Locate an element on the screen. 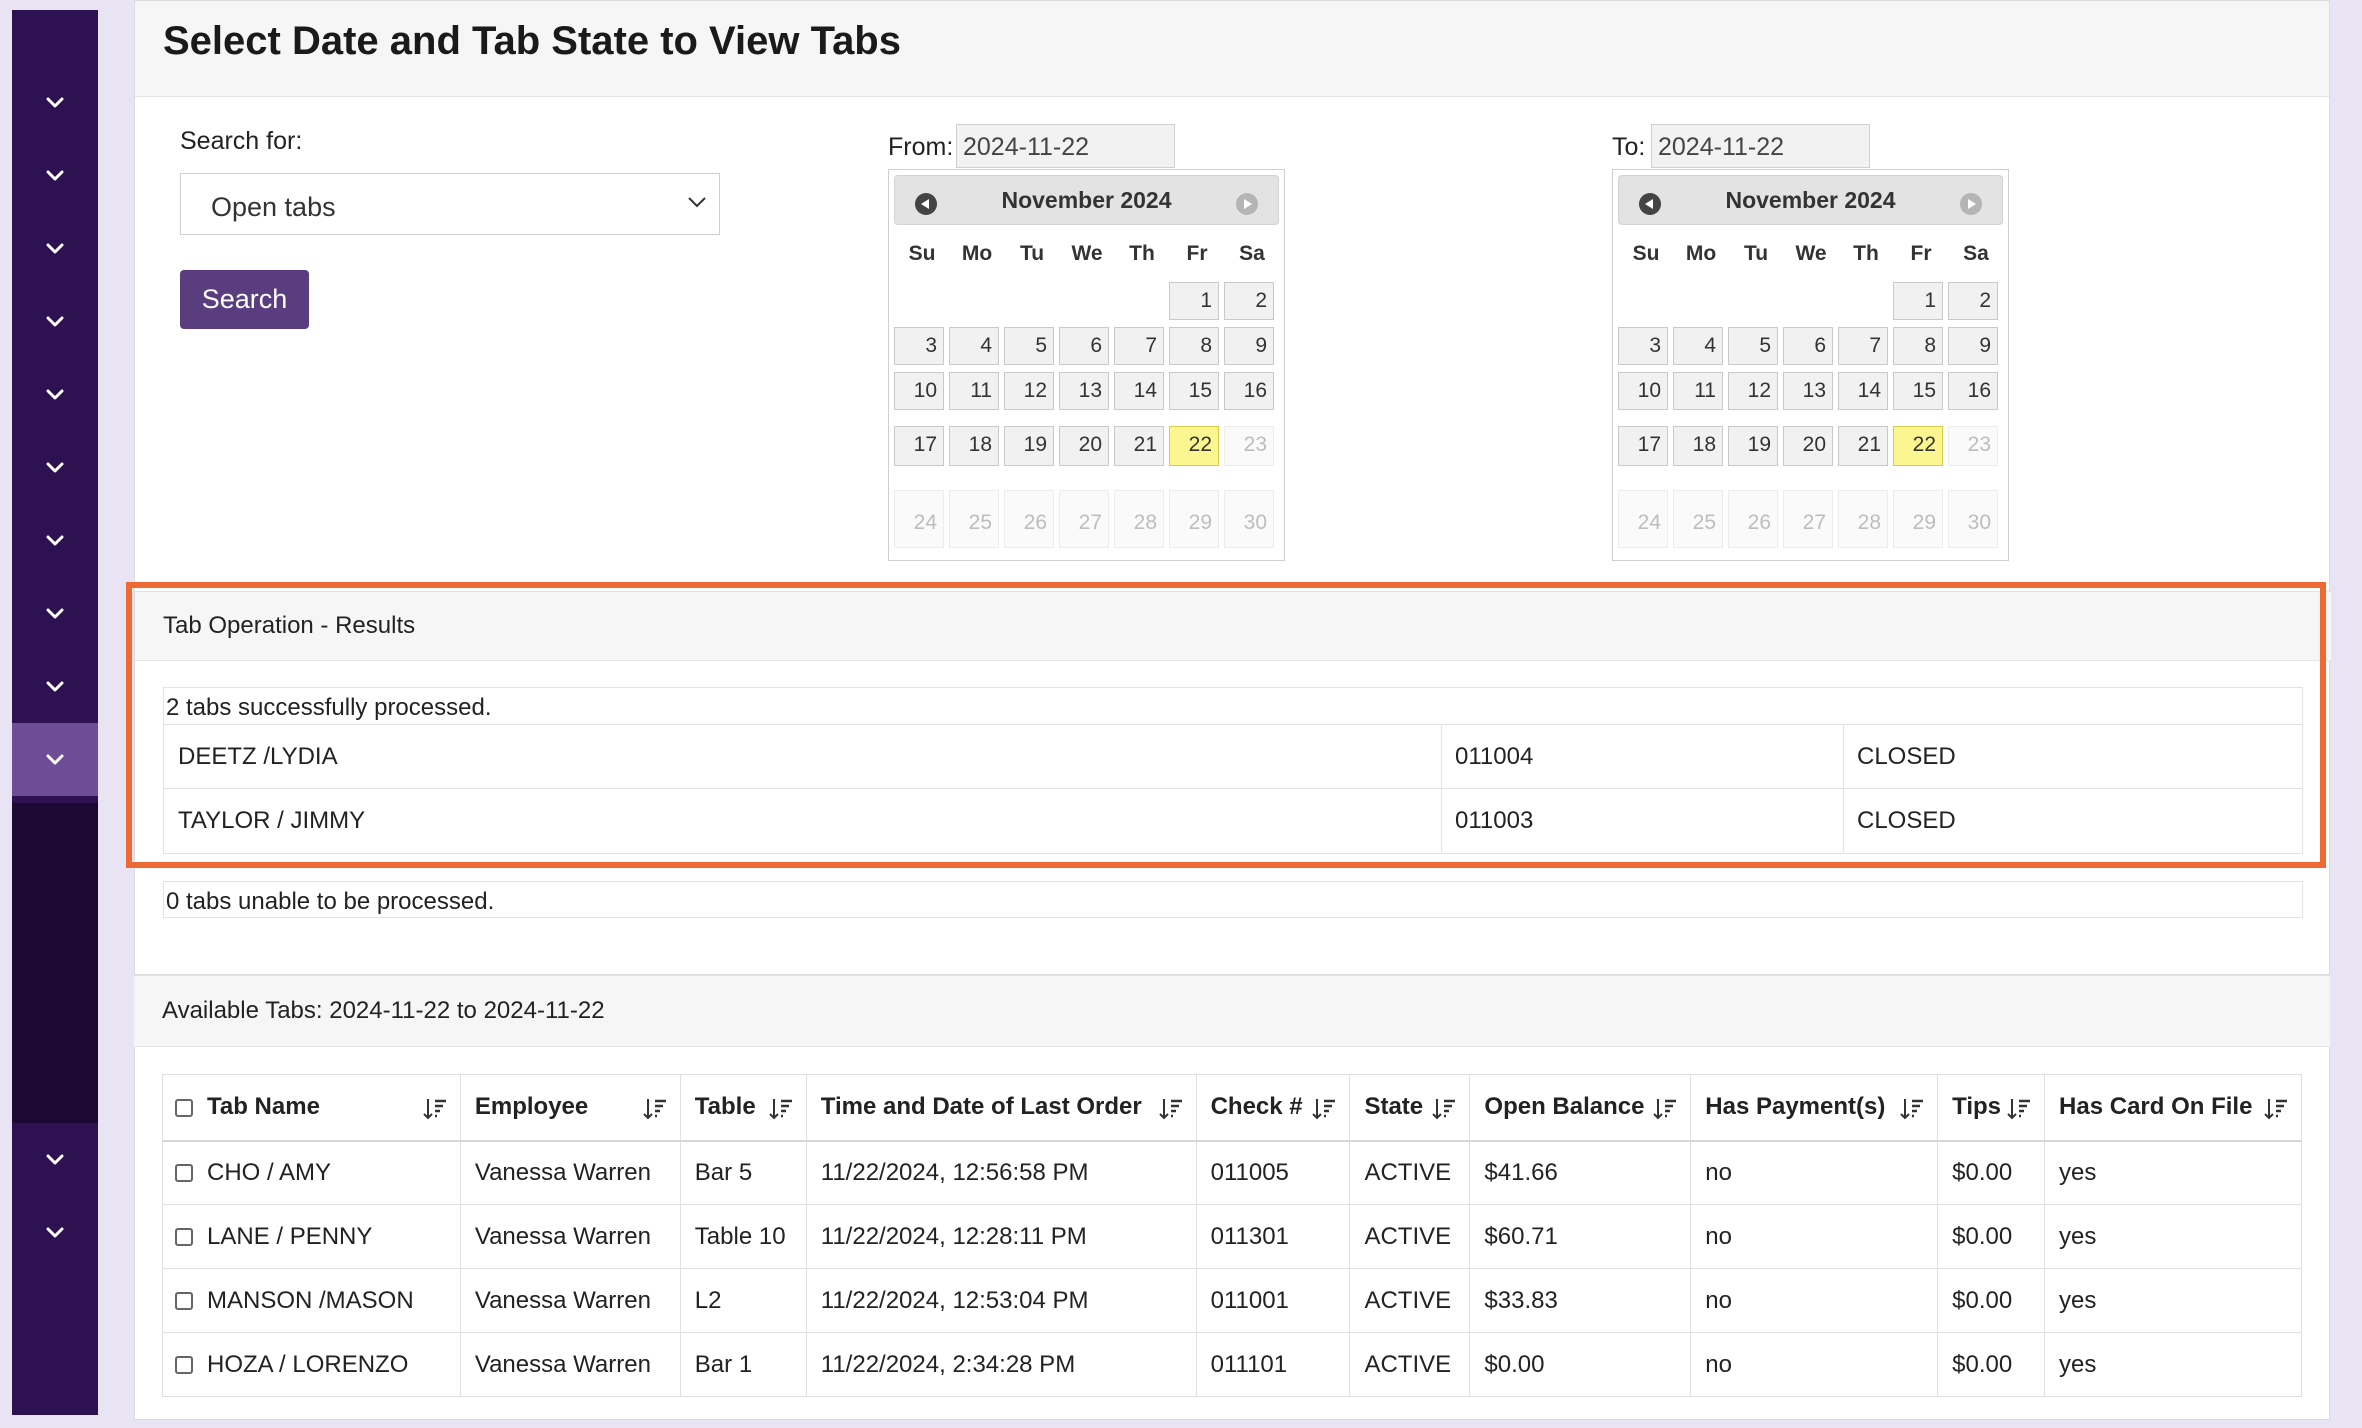 The height and width of the screenshot is (1428, 2362). to-calendar-day: 8 is located at coordinates (1918, 346).